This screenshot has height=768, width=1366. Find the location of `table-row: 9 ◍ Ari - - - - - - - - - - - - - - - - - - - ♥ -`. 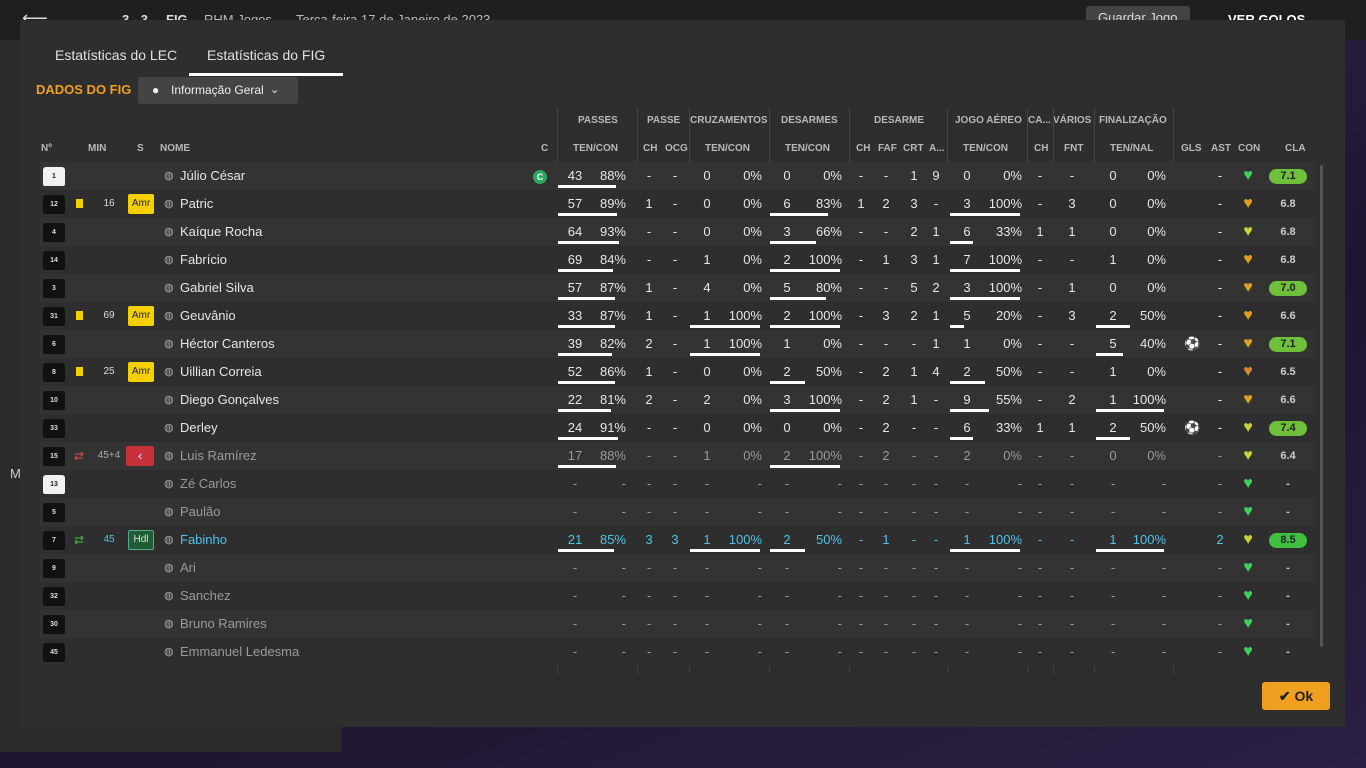

table-row: 9 ◍ Ari - - - - - - - - - - - - - - - - - - - ♥ - is located at coordinates (677, 568).